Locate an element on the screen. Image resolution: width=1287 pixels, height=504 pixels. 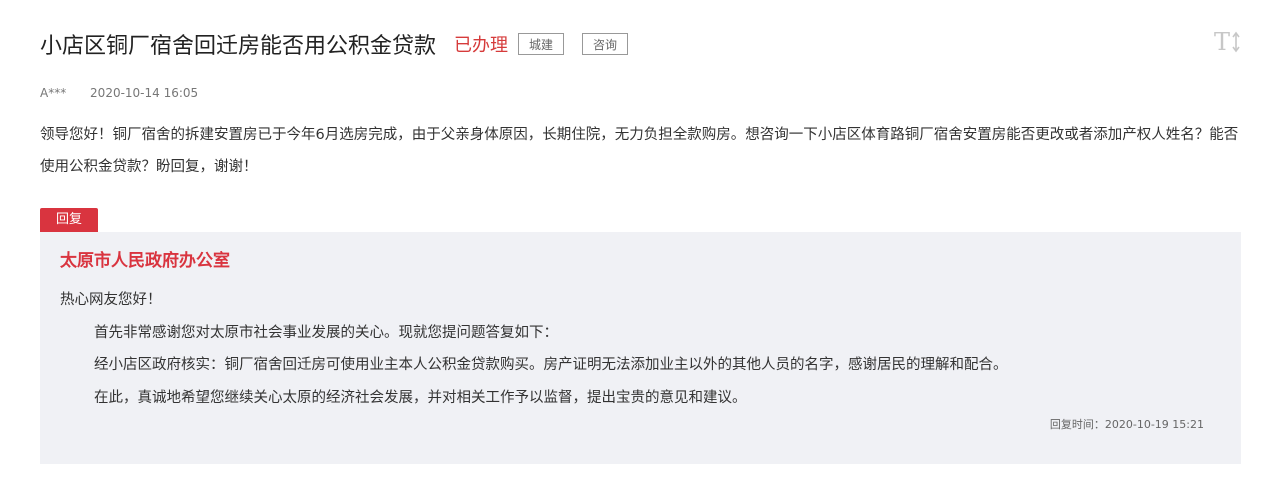
post-date: 2020-10-14 16:05 is located at coordinates (144, 93).